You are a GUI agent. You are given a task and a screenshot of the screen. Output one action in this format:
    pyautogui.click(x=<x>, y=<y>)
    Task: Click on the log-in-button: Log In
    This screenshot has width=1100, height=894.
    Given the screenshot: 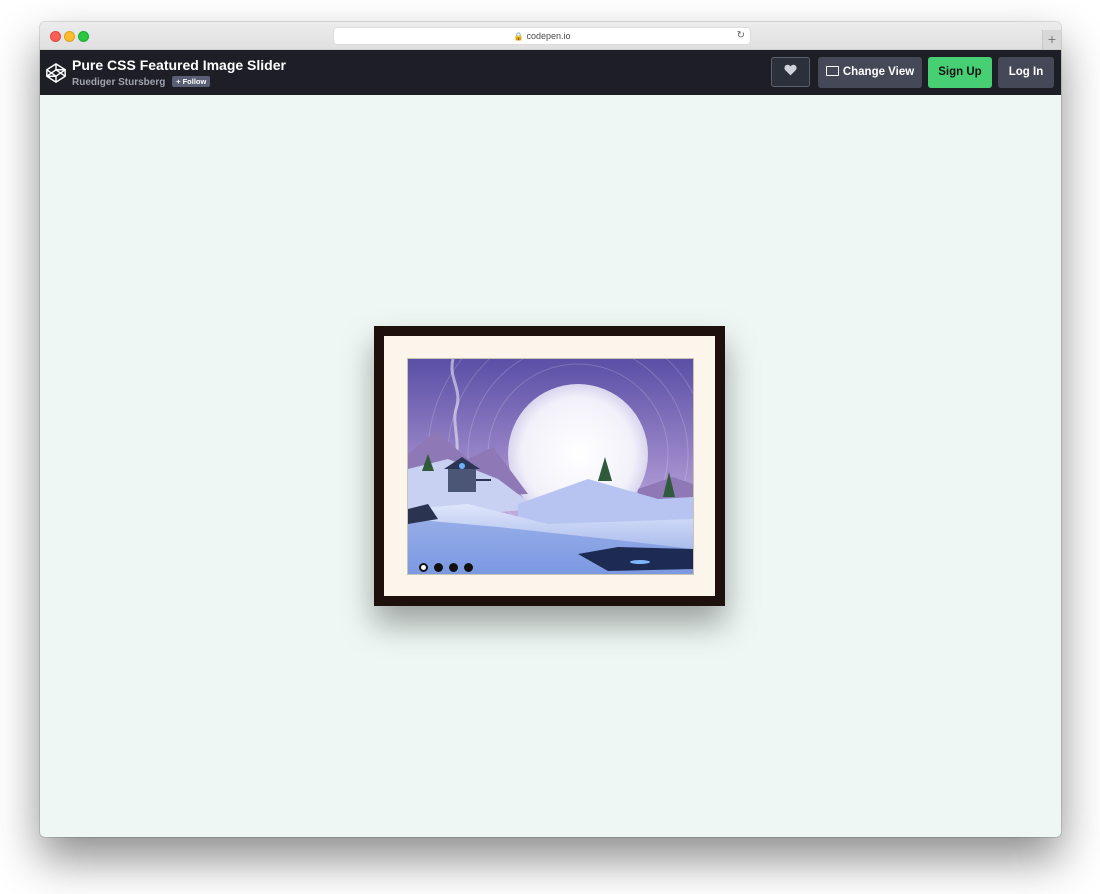 What is the action you would take?
    pyautogui.click(x=1026, y=72)
    